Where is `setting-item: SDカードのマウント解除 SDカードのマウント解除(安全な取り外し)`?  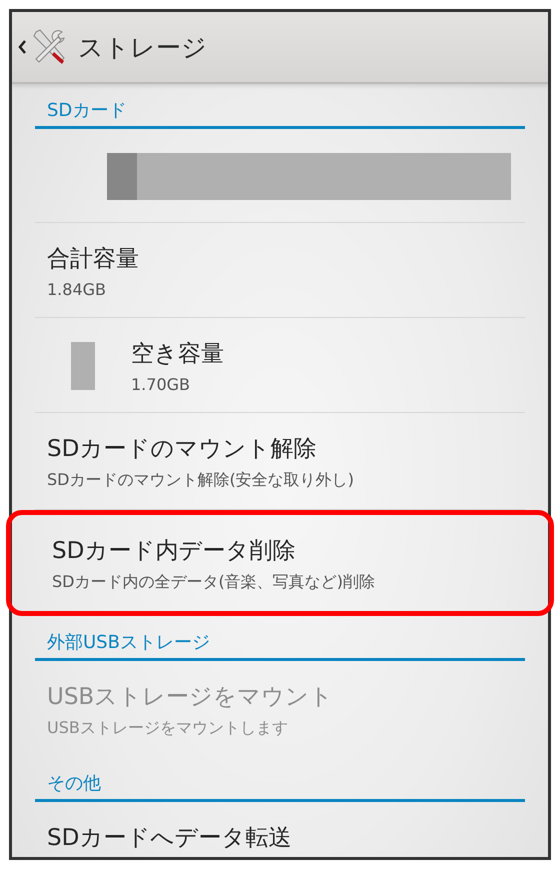 setting-item: SDカードのマウント解除 SDカードのマウント解除(安全な取り外し) is located at coordinates (280, 461).